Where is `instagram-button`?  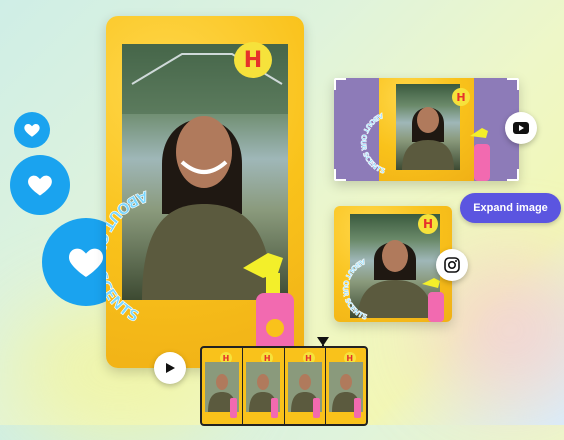
instagram-button is located at coordinates (452, 265).